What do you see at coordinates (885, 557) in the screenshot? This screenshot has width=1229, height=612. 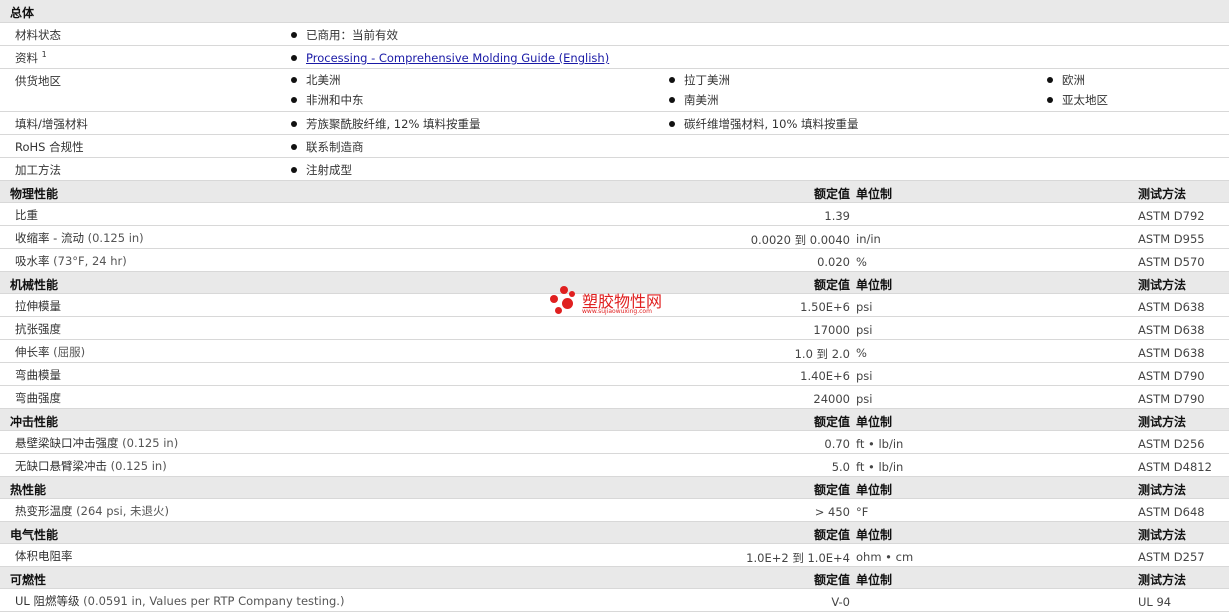 I see `property-unit: ohm • cm` at bounding box center [885, 557].